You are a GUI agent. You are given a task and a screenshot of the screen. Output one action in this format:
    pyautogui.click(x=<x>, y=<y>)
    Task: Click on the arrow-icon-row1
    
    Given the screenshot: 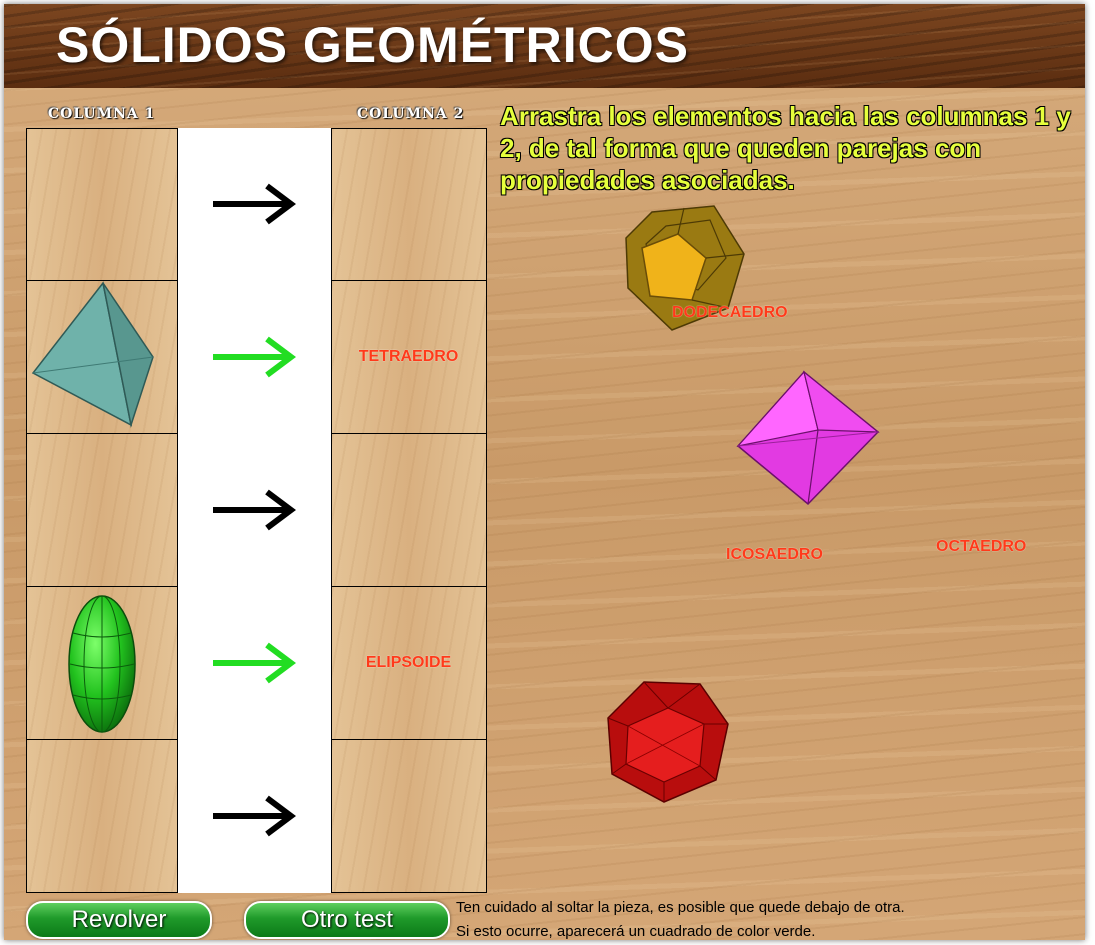 What is the action you would take?
    pyautogui.click(x=254, y=204)
    